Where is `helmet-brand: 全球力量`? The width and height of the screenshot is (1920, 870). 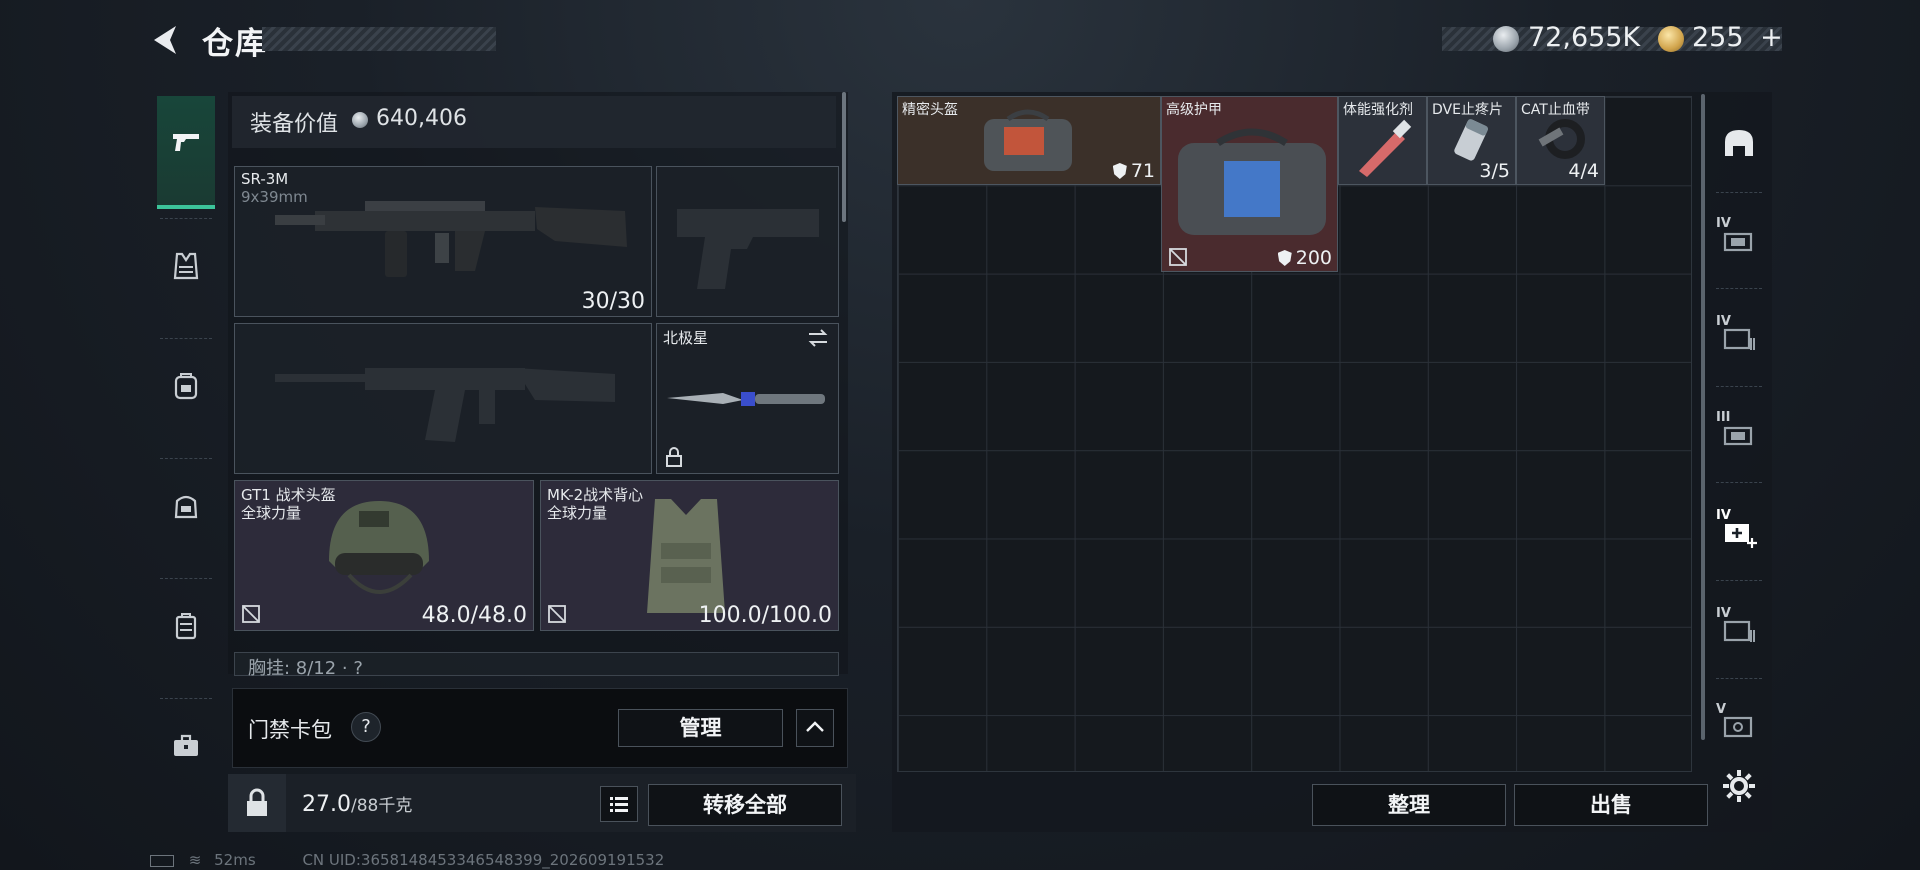
helmet-brand: 全球力量 is located at coordinates (271, 513).